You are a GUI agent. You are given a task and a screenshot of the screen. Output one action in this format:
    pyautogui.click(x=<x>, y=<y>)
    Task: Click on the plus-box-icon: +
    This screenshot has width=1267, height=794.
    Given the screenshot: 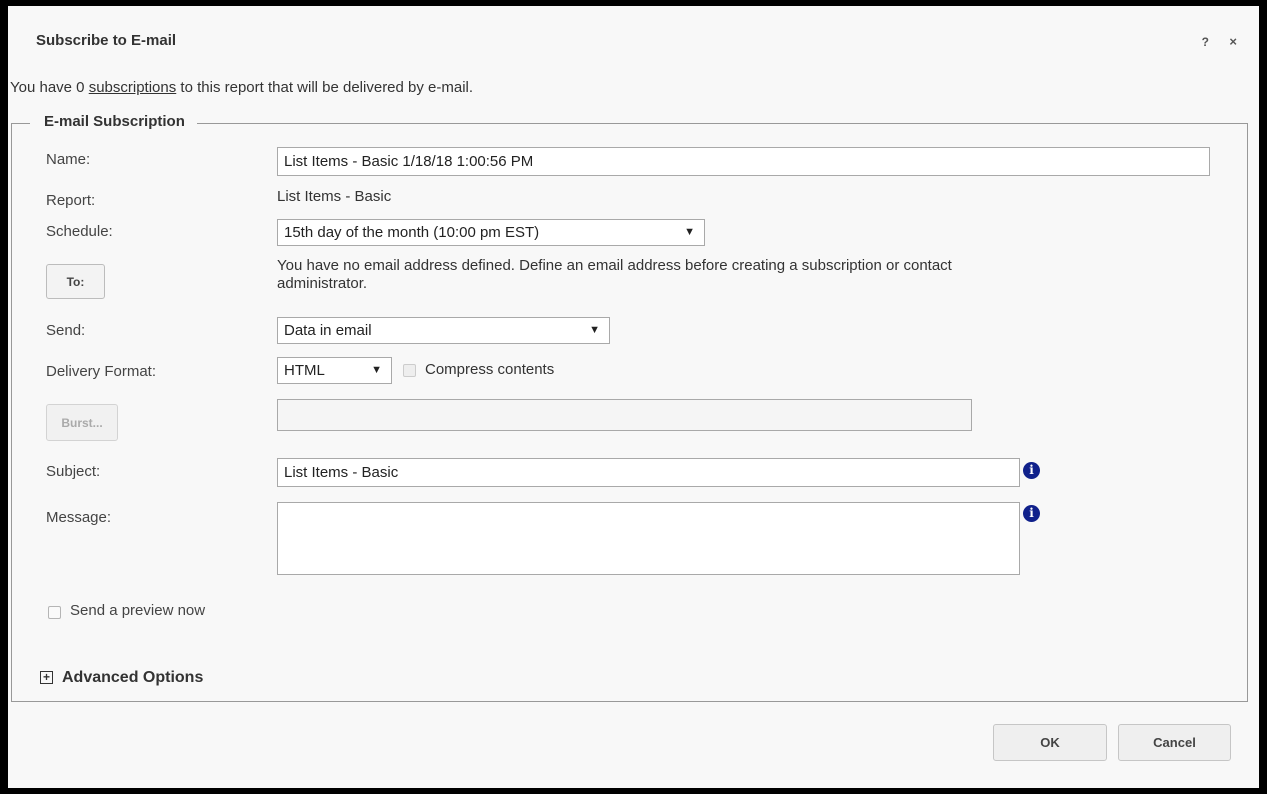 What is the action you would take?
    pyautogui.click(x=46, y=677)
    